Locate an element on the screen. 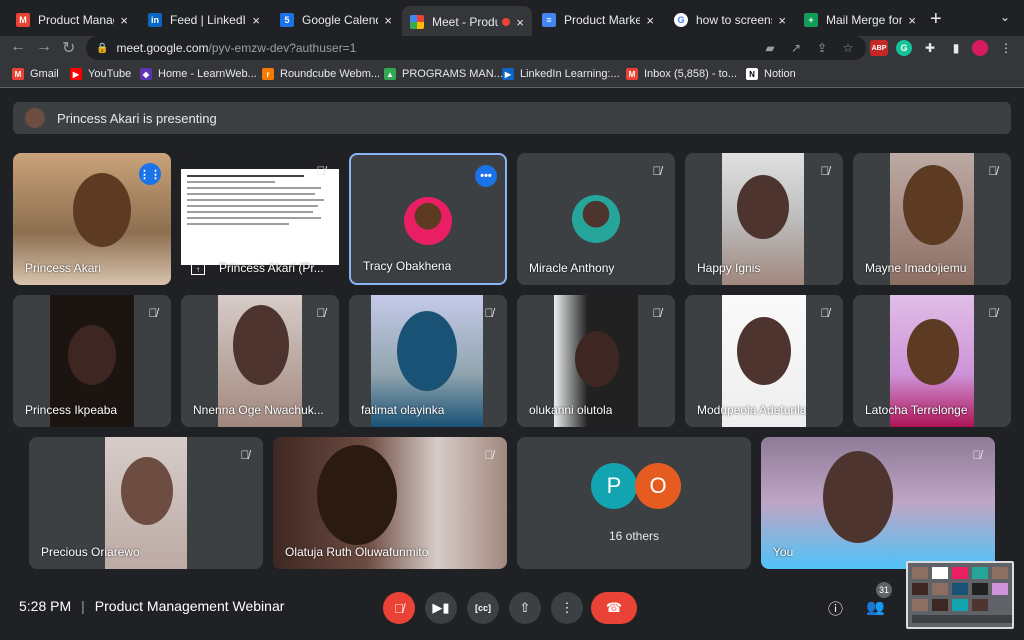 The width and height of the screenshot is (1024, 640). camera-toggle-button: ▶▮ is located at coordinates (441, 608).